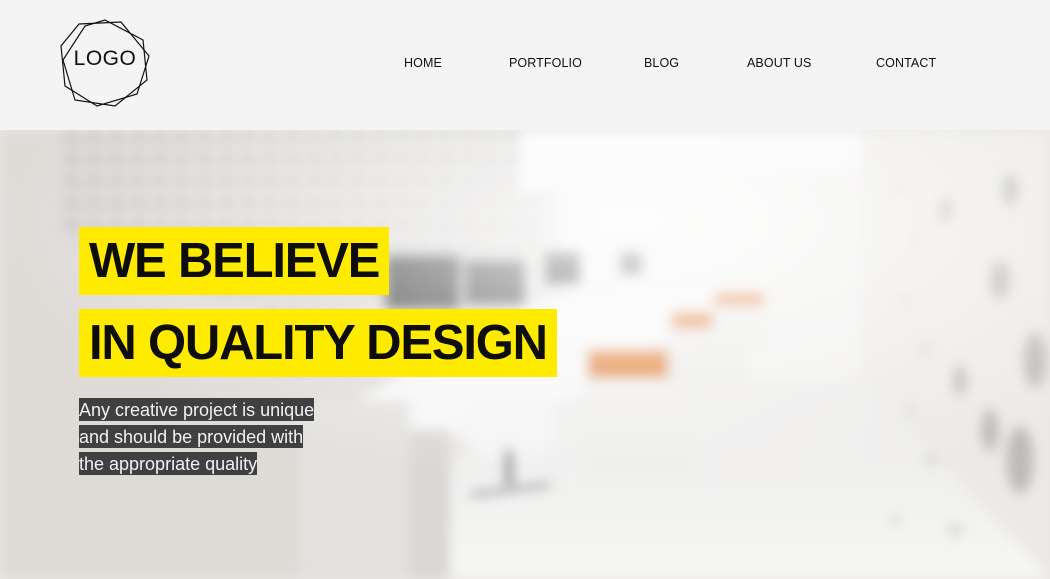  What do you see at coordinates (661, 63) in the screenshot?
I see `nav-blog: BLOG` at bounding box center [661, 63].